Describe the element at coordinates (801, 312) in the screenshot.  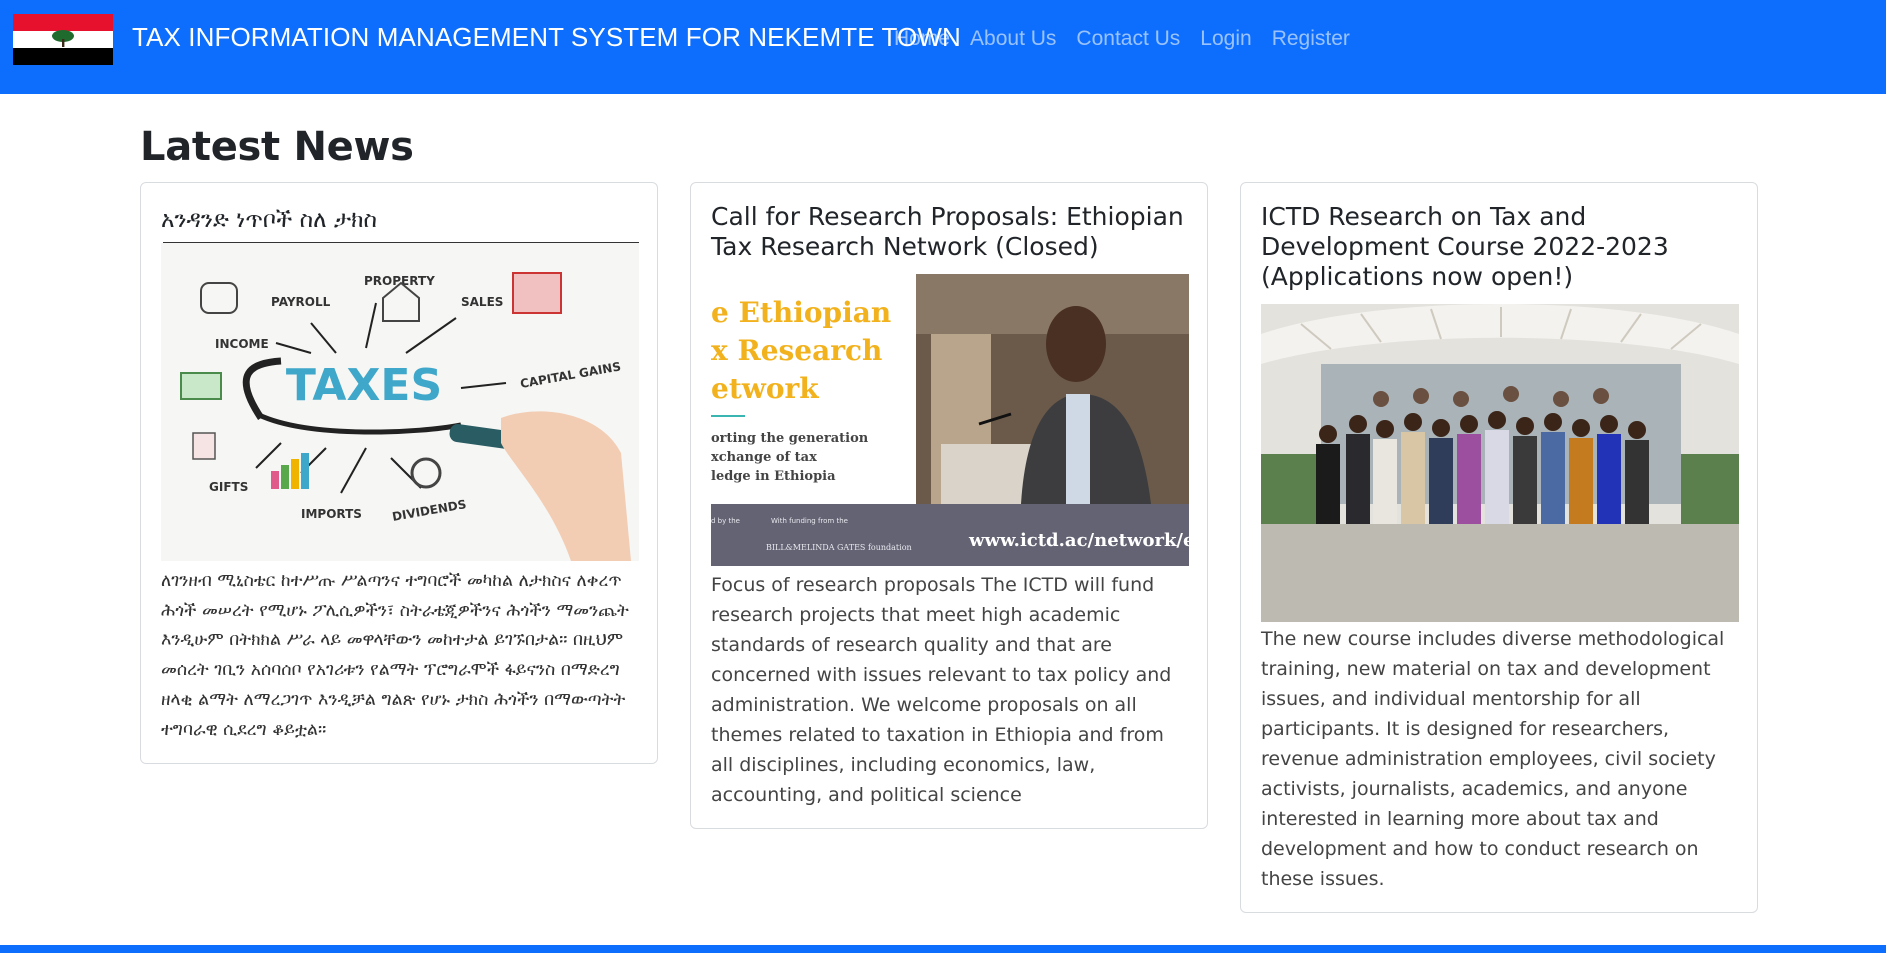
I see `banner-headline-1: e Ethiopian` at that location.